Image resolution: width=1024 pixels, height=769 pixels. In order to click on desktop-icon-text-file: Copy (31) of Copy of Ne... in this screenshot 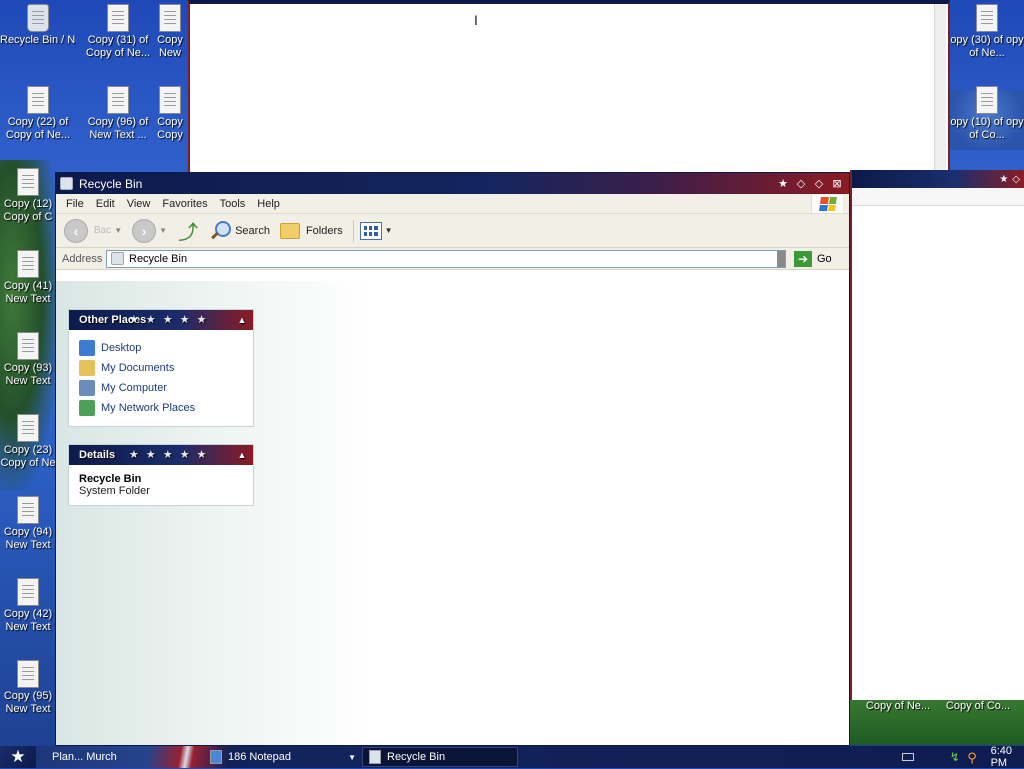, I will do `click(118, 32)`.